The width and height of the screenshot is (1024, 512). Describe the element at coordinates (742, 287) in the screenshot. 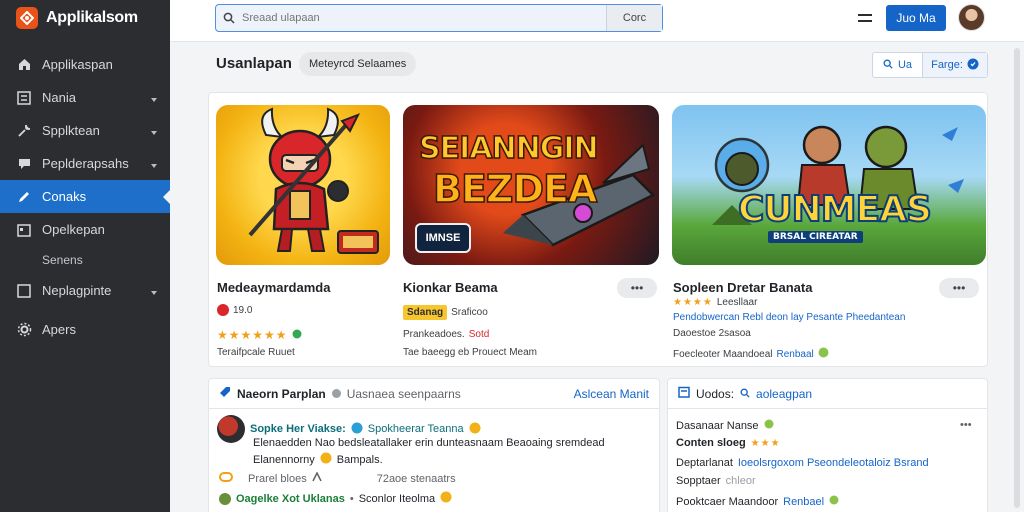

I see `game-title: Sopleen Dretar Banata` at that location.